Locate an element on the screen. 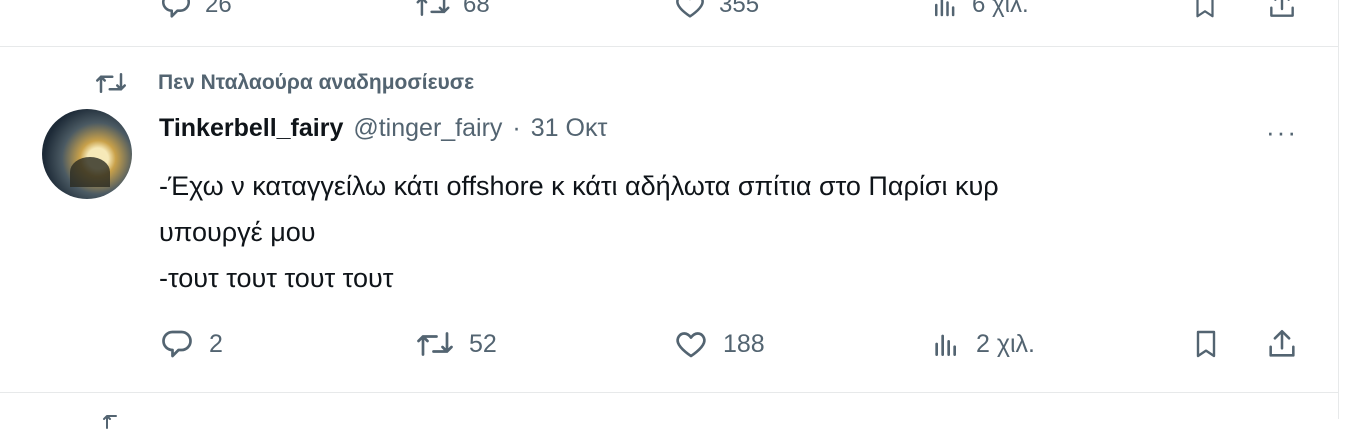 This screenshot has height=433, width=1360. views-button: 2 χιλ. is located at coordinates (982, 344).